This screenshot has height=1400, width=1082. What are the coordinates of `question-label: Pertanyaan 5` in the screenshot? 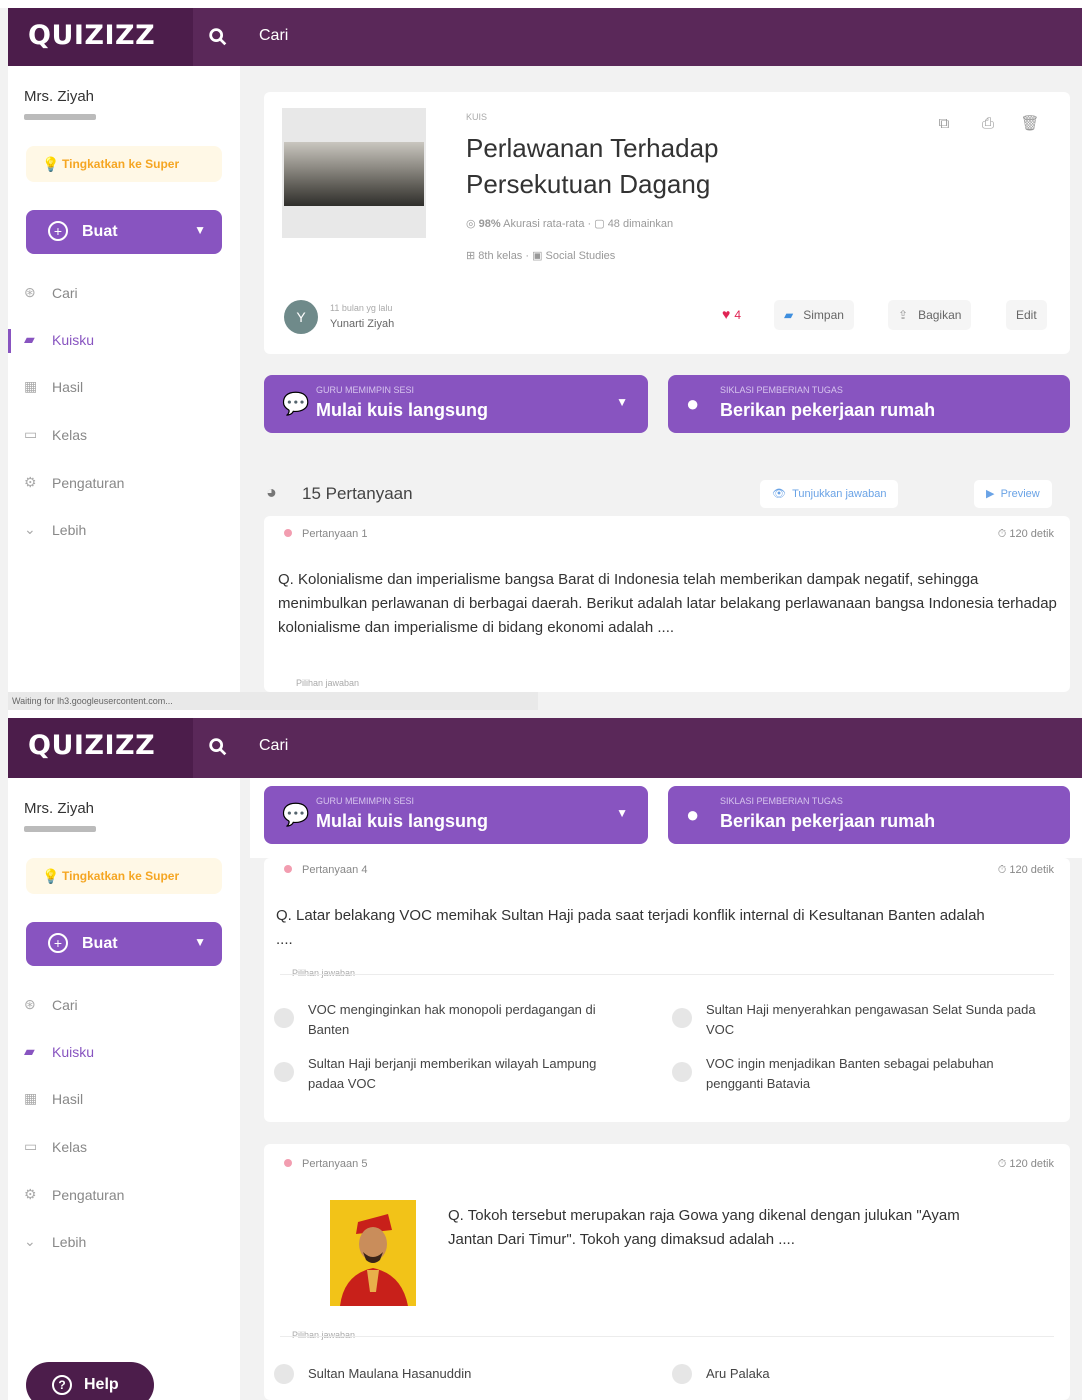 It's located at (325, 1164).